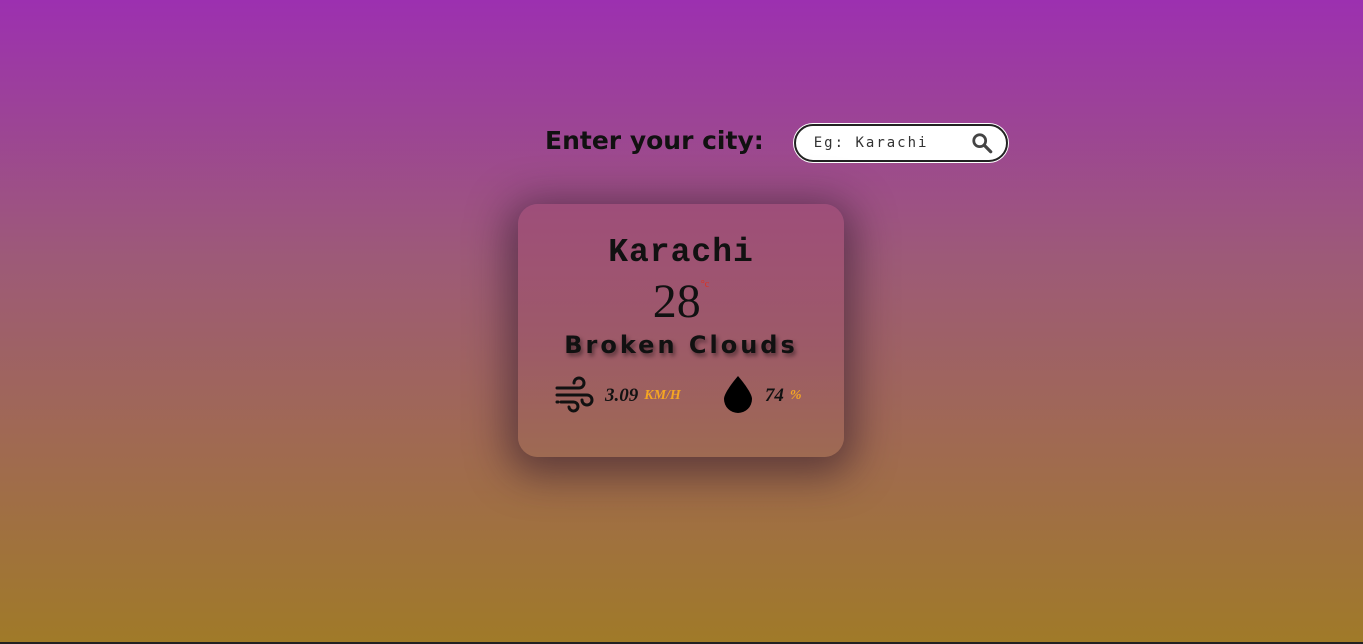 The width and height of the screenshot is (1363, 644). What do you see at coordinates (888, 143) in the screenshot?
I see `city-search-input` at bounding box center [888, 143].